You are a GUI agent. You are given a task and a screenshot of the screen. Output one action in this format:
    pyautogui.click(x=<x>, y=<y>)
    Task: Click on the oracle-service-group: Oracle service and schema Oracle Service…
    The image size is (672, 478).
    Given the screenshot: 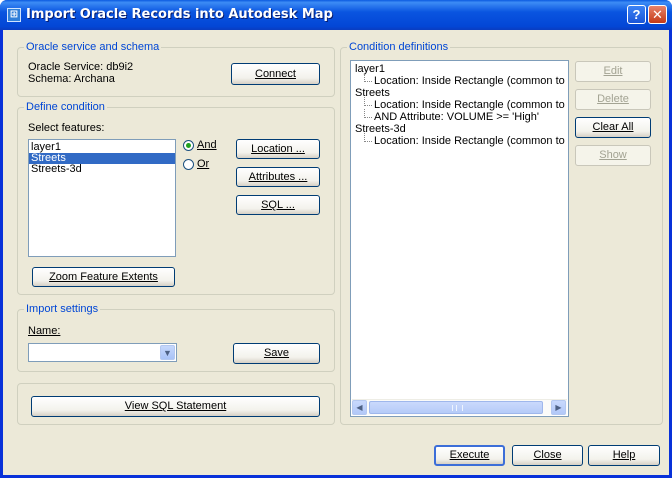 What is the action you would take?
    pyautogui.click(x=176, y=69)
    